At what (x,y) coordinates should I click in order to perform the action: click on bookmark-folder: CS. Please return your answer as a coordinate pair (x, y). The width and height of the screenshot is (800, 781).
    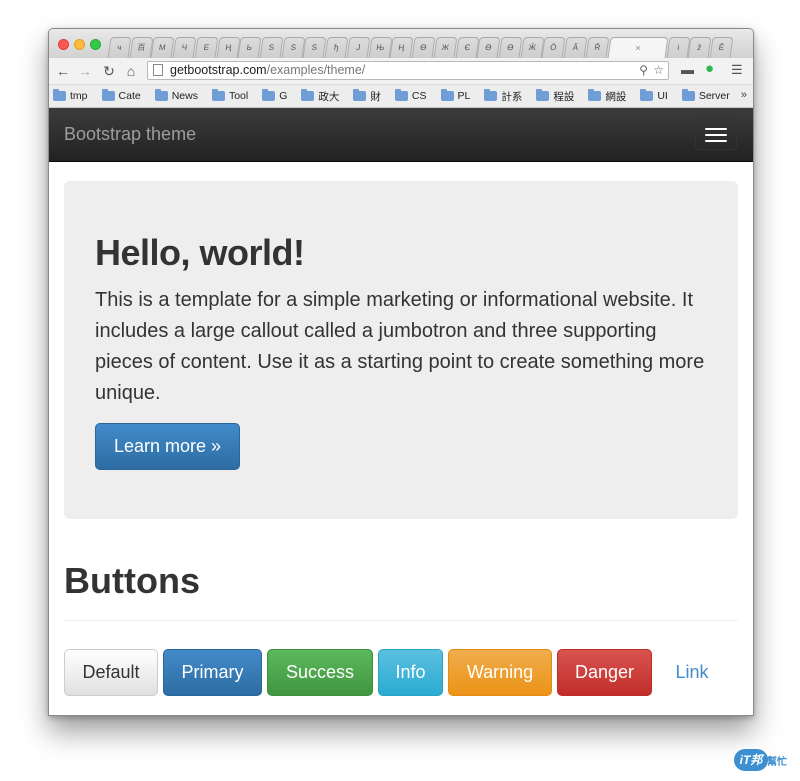
    Looking at the image, I should click on (410, 95).